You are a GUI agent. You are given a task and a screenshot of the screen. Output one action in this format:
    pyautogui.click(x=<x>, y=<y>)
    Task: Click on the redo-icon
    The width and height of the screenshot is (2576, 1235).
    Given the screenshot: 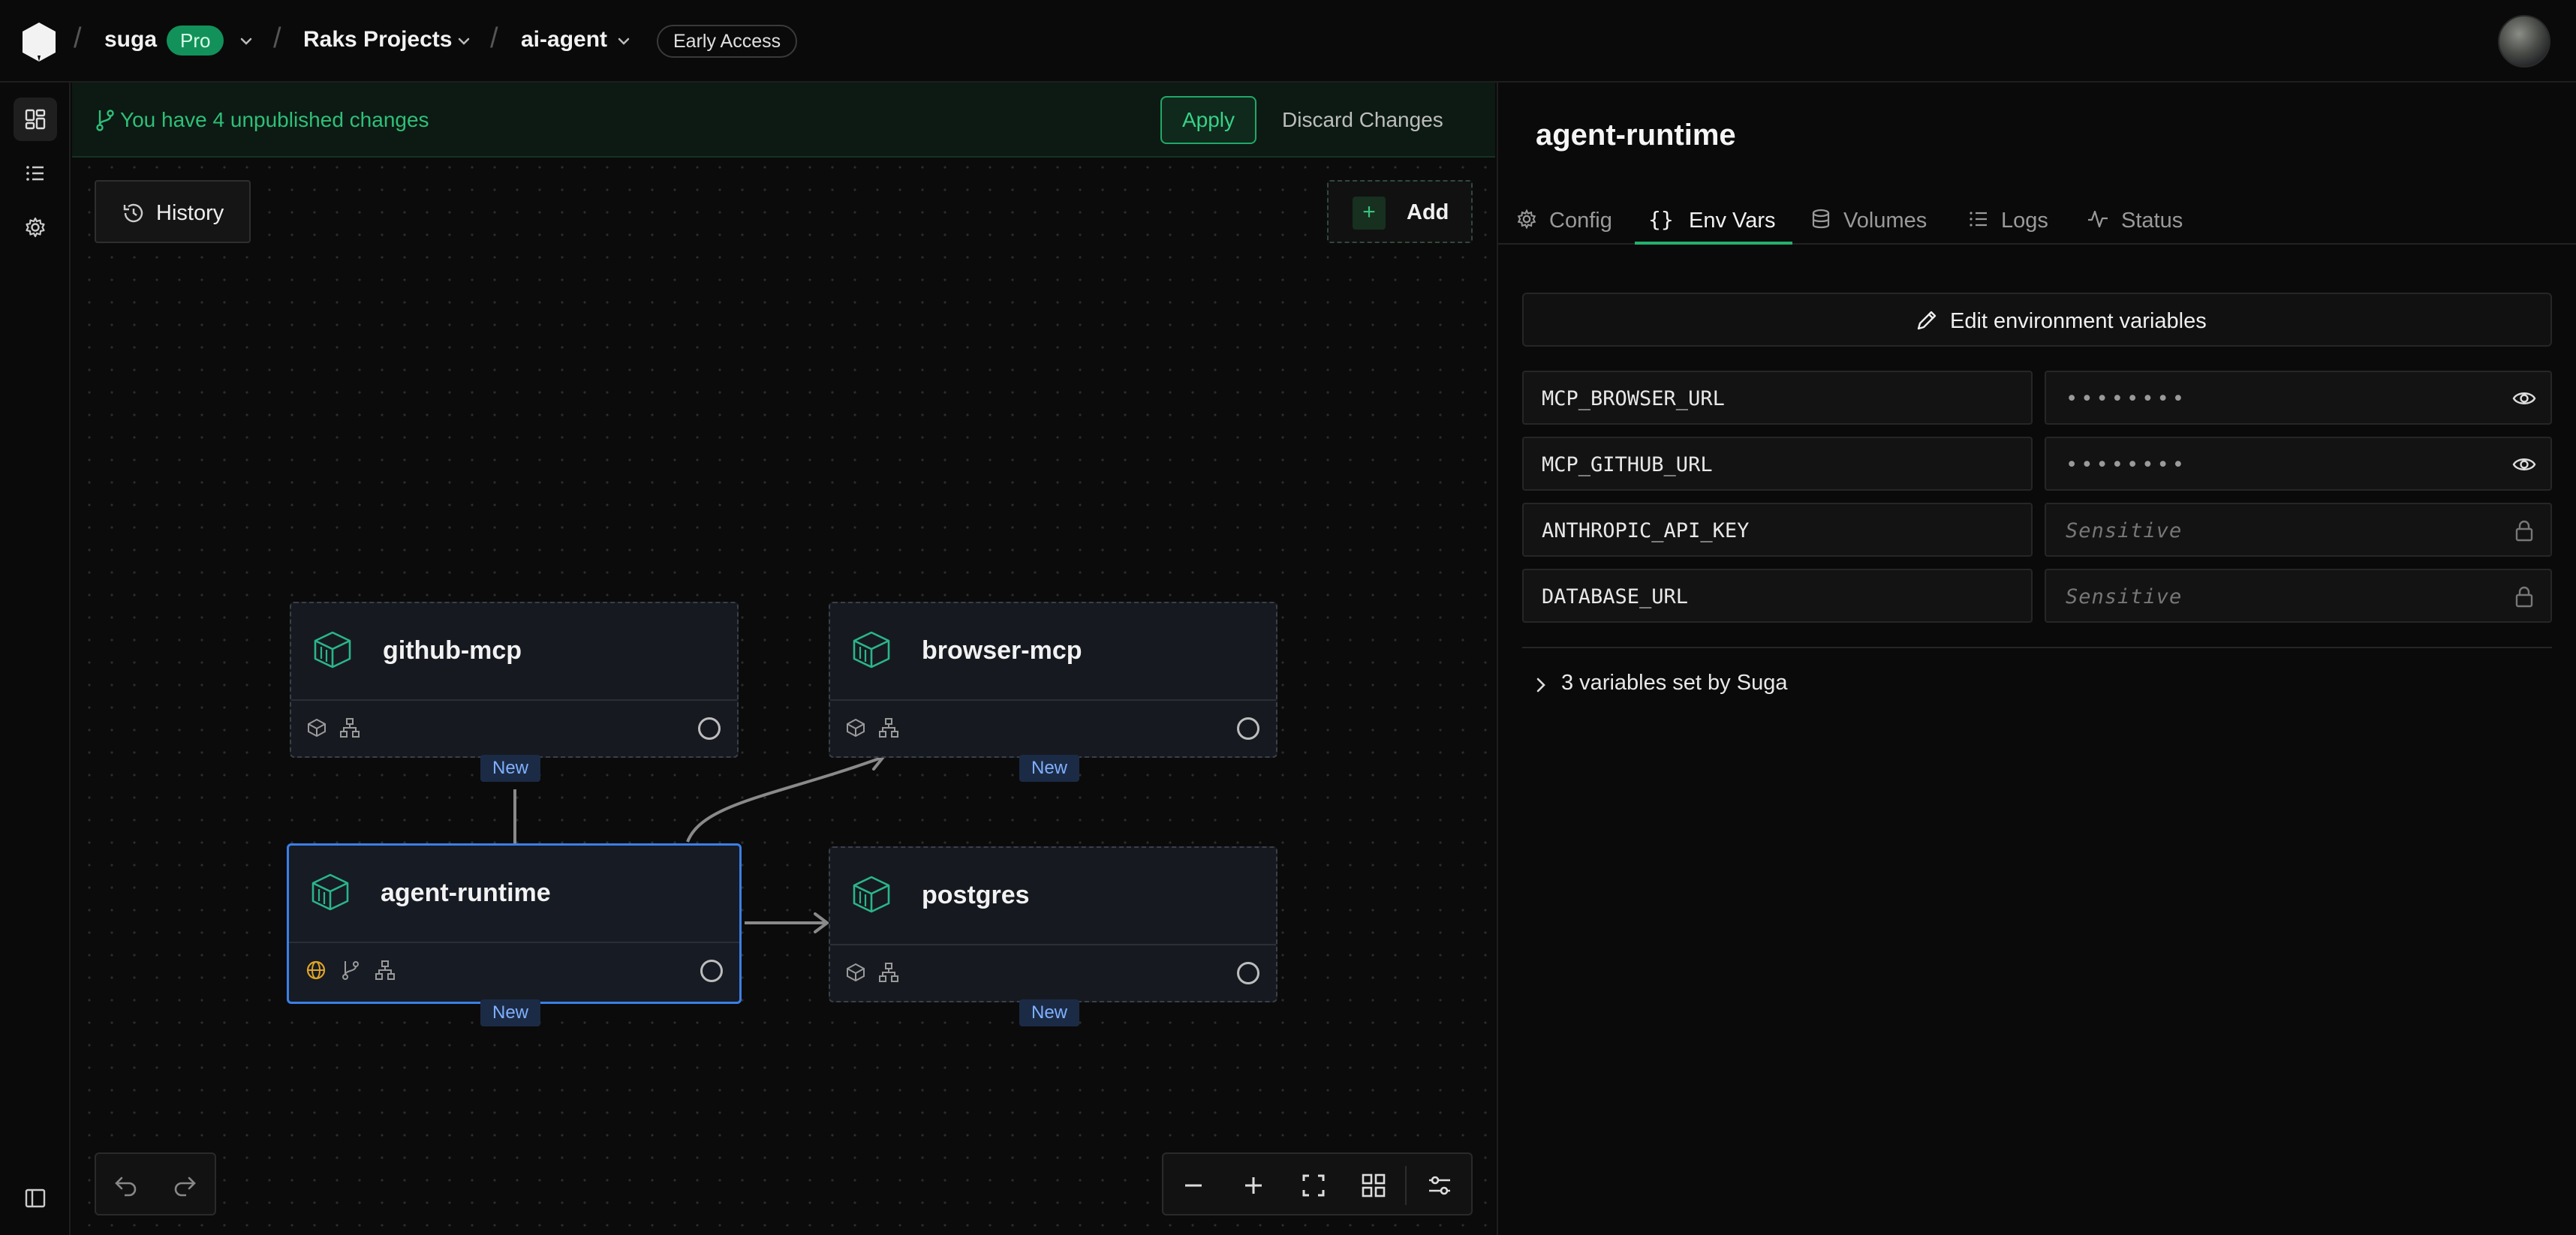 What is the action you would take?
    pyautogui.click(x=184, y=1185)
    